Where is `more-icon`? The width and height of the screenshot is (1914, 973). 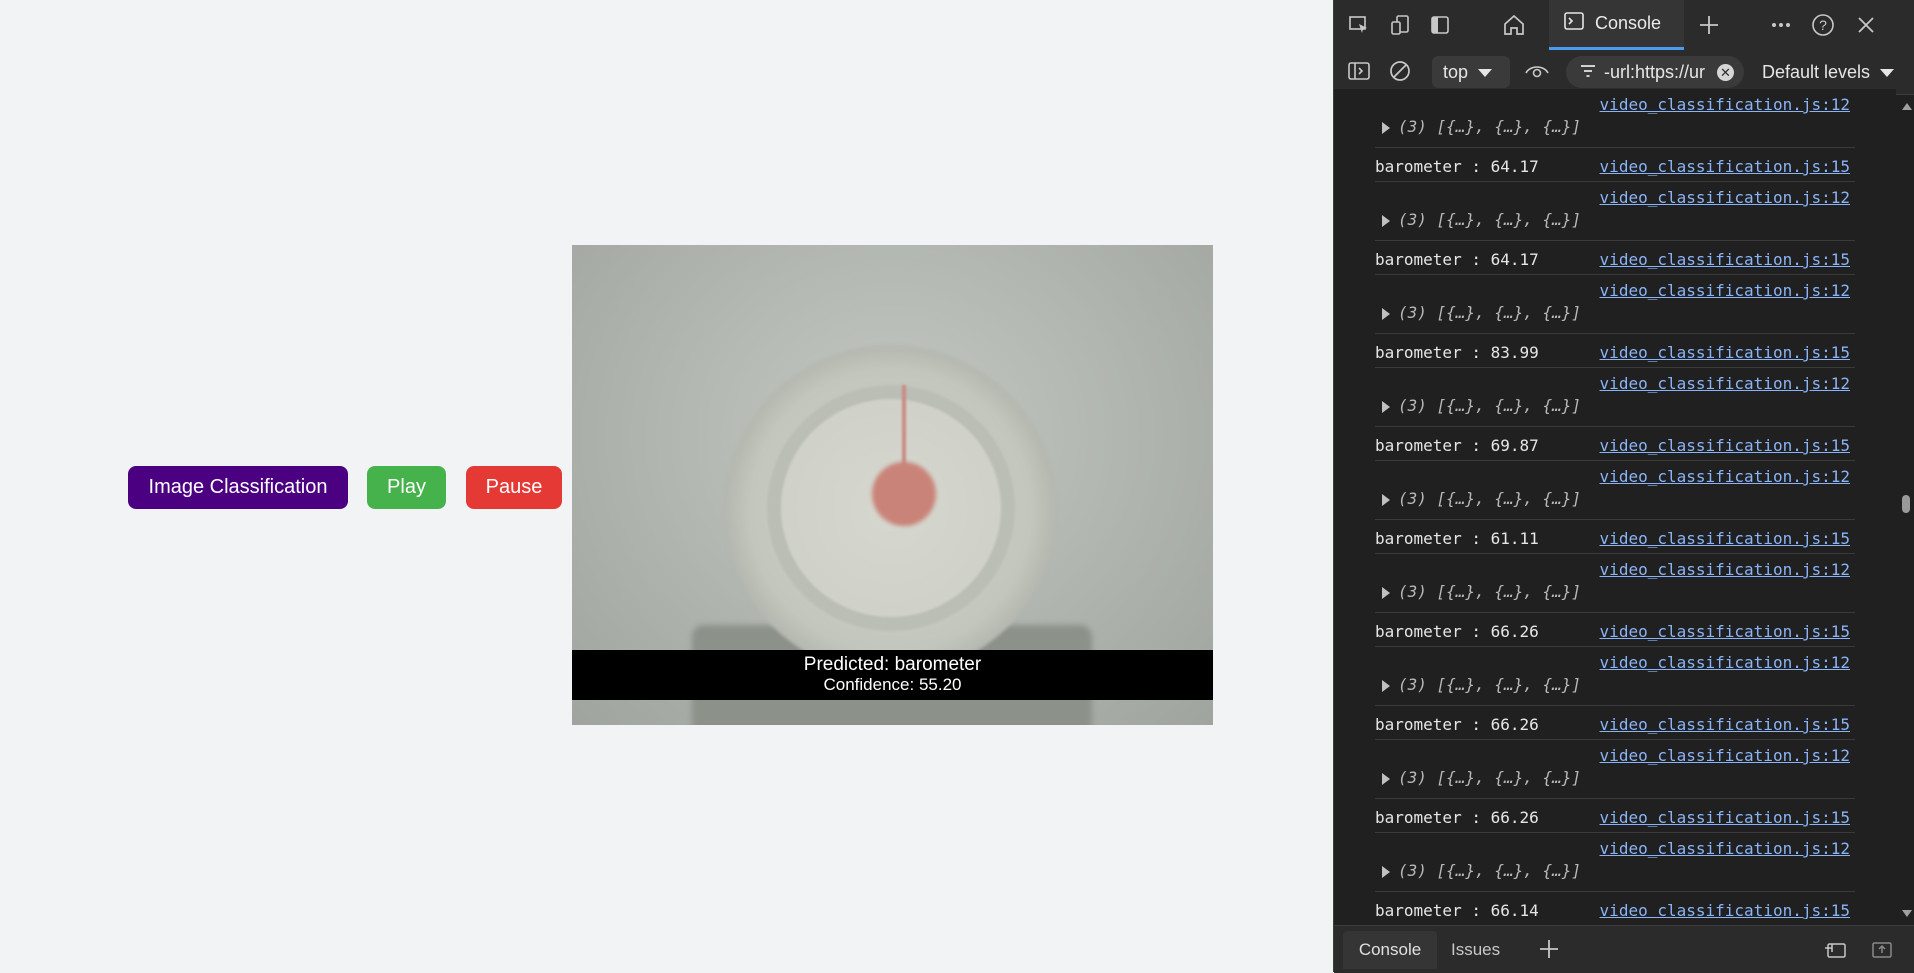 more-icon is located at coordinates (1781, 25).